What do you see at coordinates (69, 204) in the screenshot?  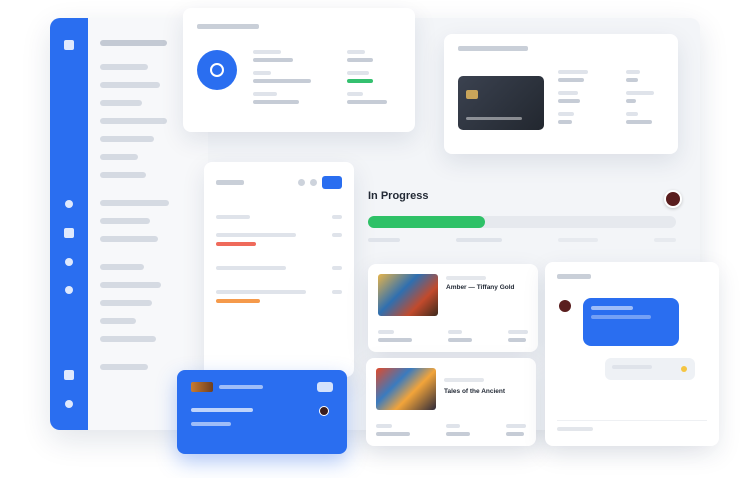 I see `dashboard-icon` at bounding box center [69, 204].